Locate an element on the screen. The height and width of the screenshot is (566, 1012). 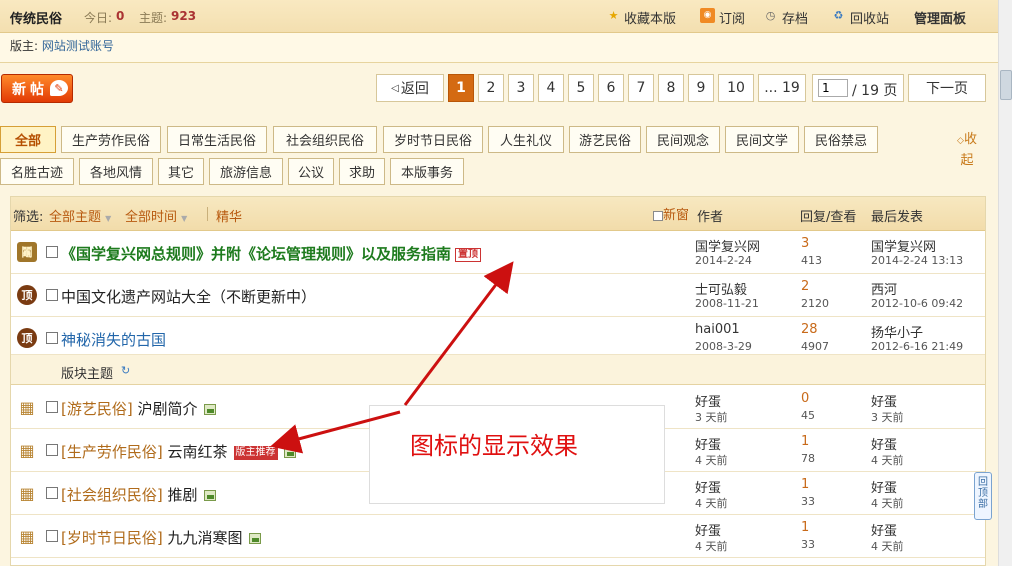
page-link-10: 10 is located at coordinates (736, 88).